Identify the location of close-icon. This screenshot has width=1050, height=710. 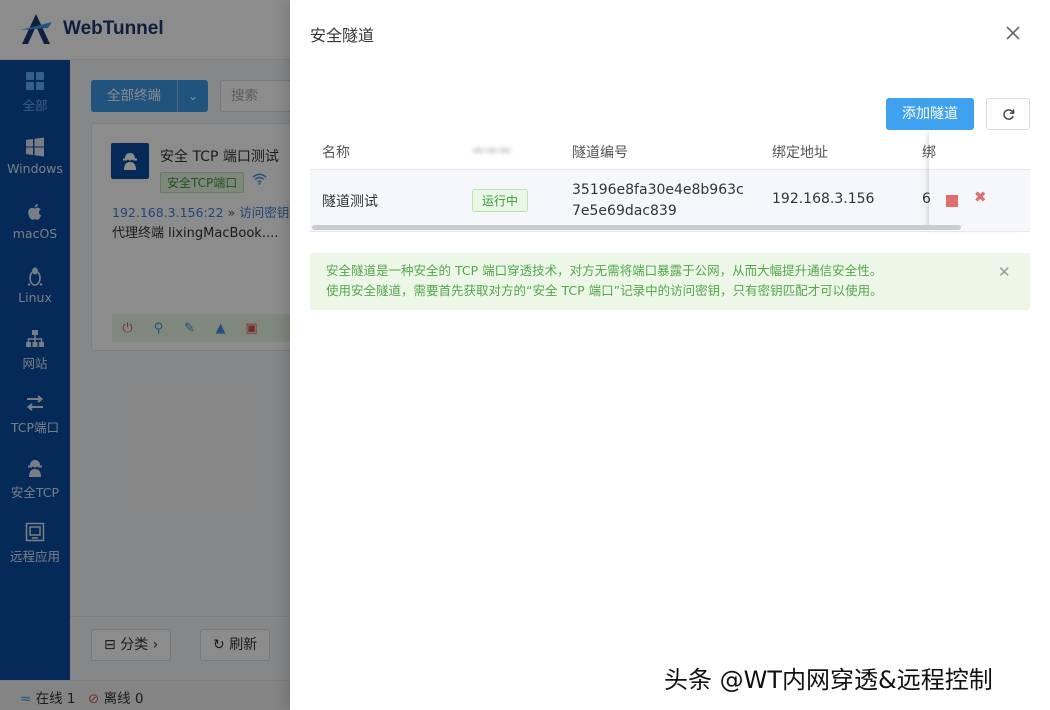
(1013, 33).